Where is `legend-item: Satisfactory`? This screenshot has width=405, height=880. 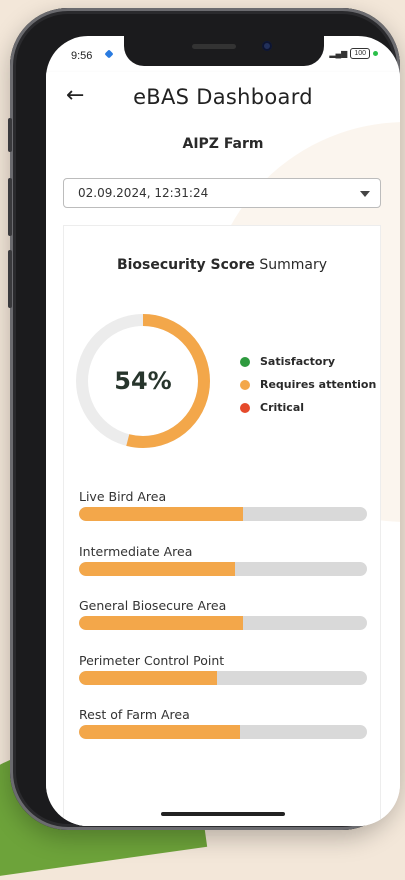 legend-item: Satisfactory is located at coordinates (308, 361).